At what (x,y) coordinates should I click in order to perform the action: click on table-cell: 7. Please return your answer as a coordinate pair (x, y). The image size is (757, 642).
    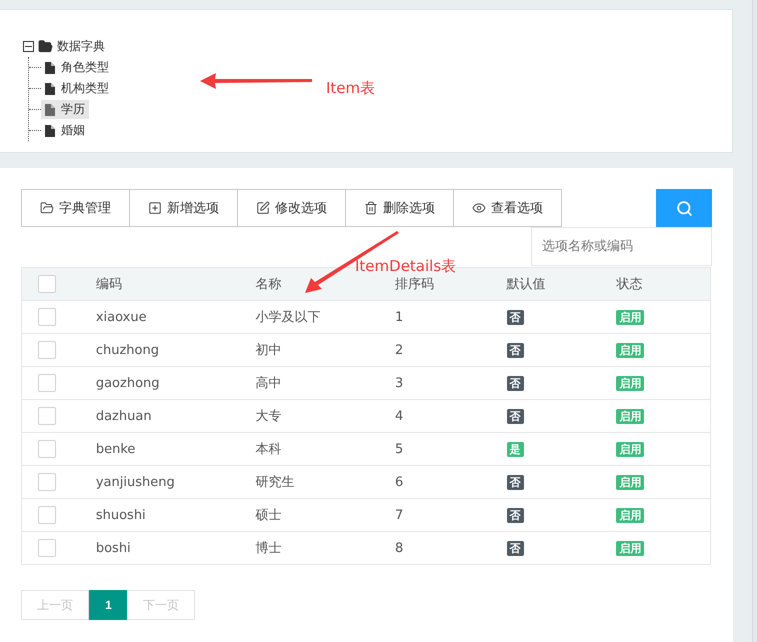
    Looking at the image, I should click on (399, 515).